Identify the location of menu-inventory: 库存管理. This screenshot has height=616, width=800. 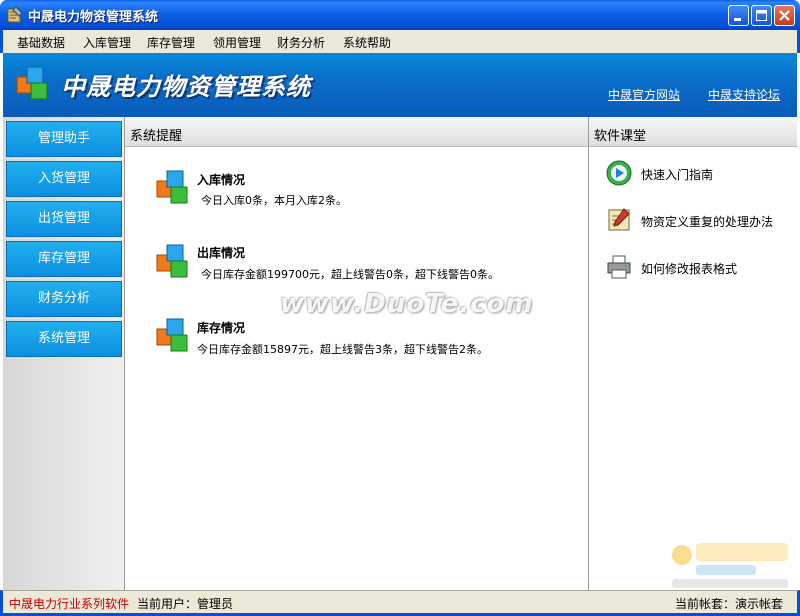
(171, 42).